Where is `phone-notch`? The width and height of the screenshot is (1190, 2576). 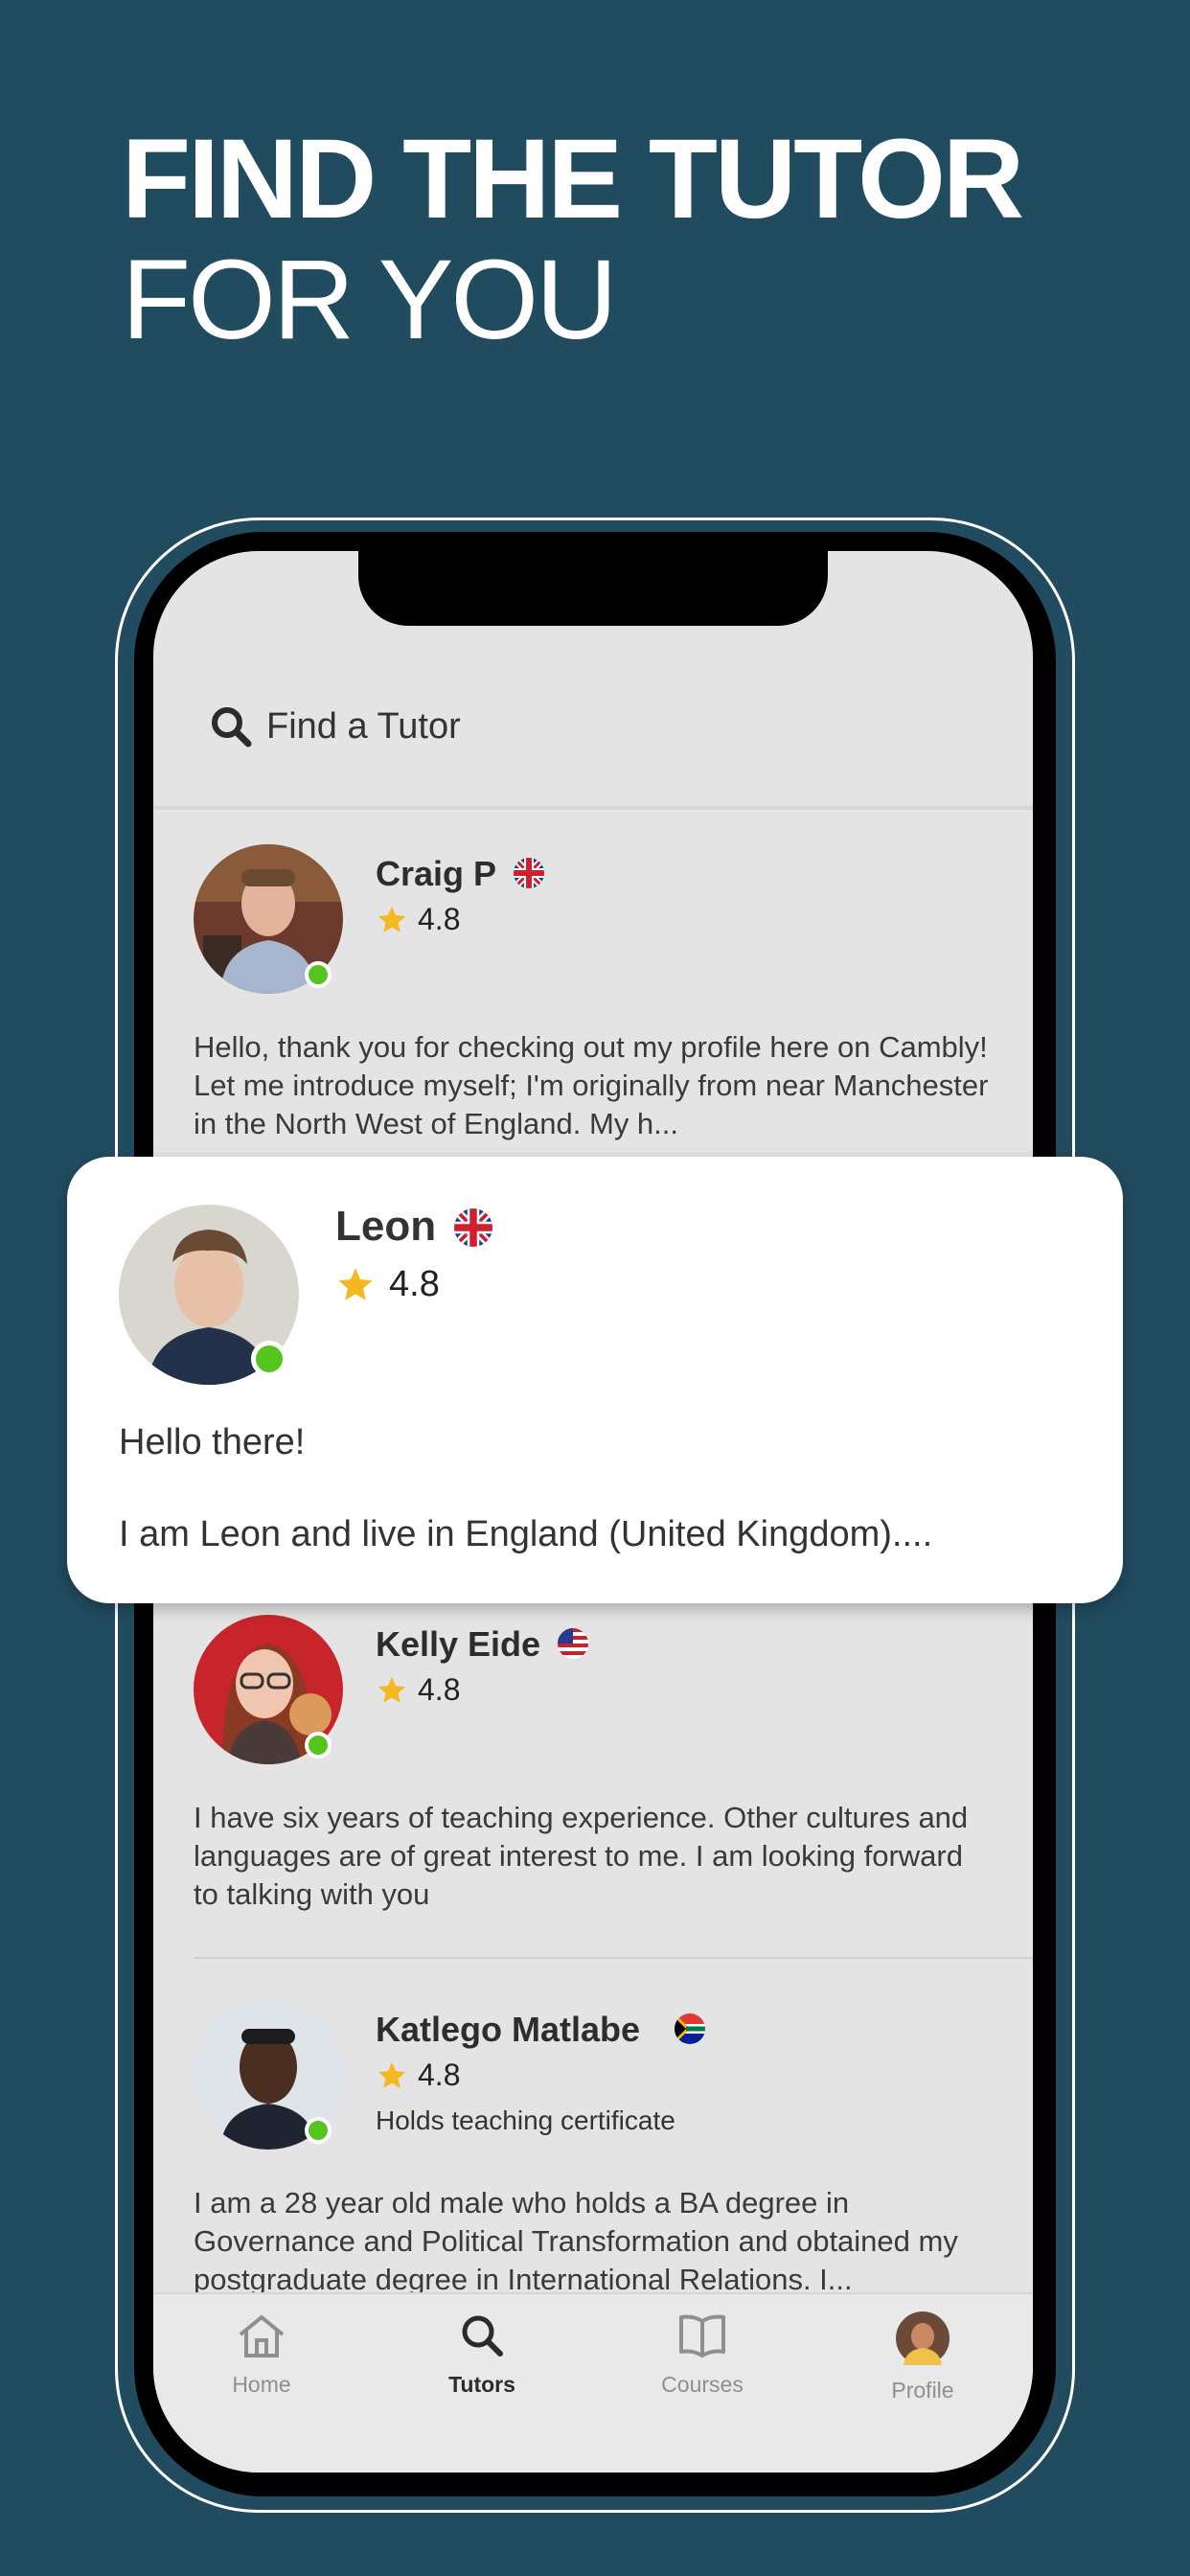
phone-notch is located at coordinates (593, 588).